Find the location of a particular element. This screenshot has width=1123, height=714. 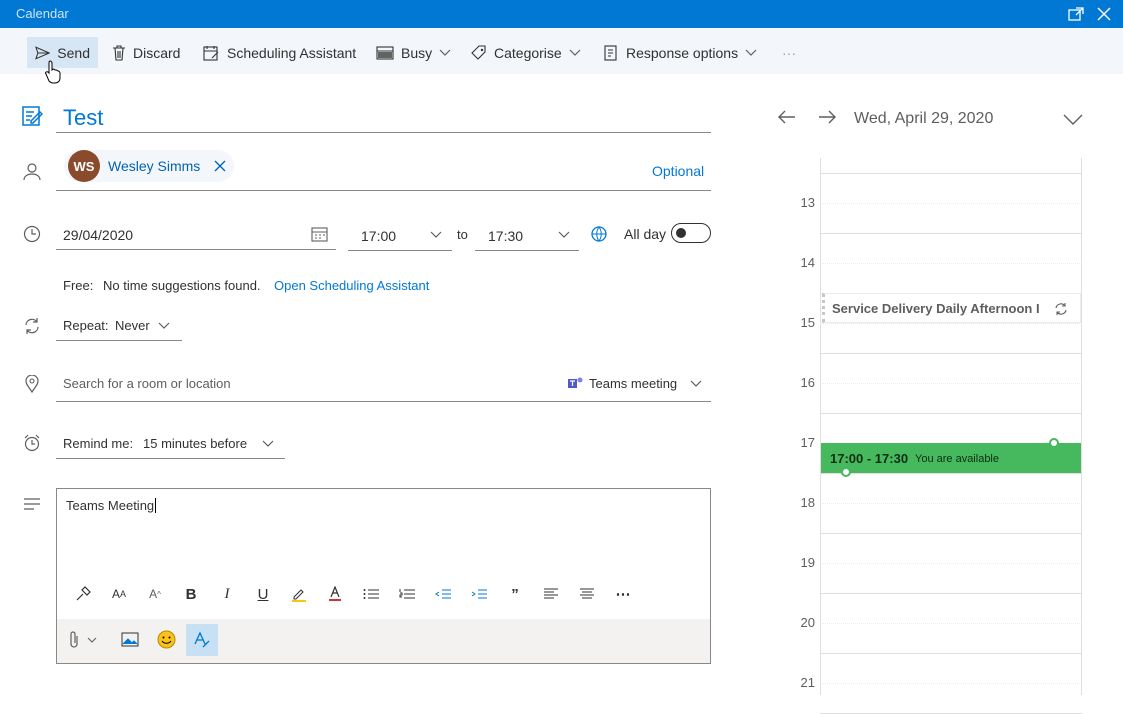

attach-icon is located at coordinates (84, 642).